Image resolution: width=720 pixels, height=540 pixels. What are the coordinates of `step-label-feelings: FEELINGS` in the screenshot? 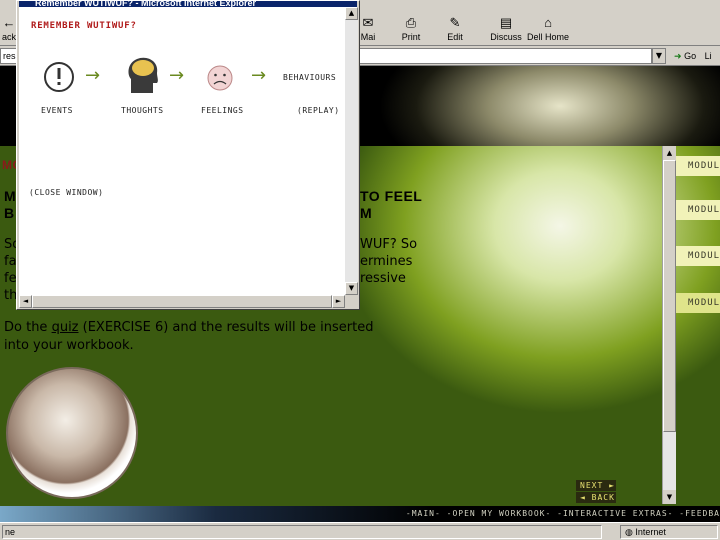 It's located at (222, 110).